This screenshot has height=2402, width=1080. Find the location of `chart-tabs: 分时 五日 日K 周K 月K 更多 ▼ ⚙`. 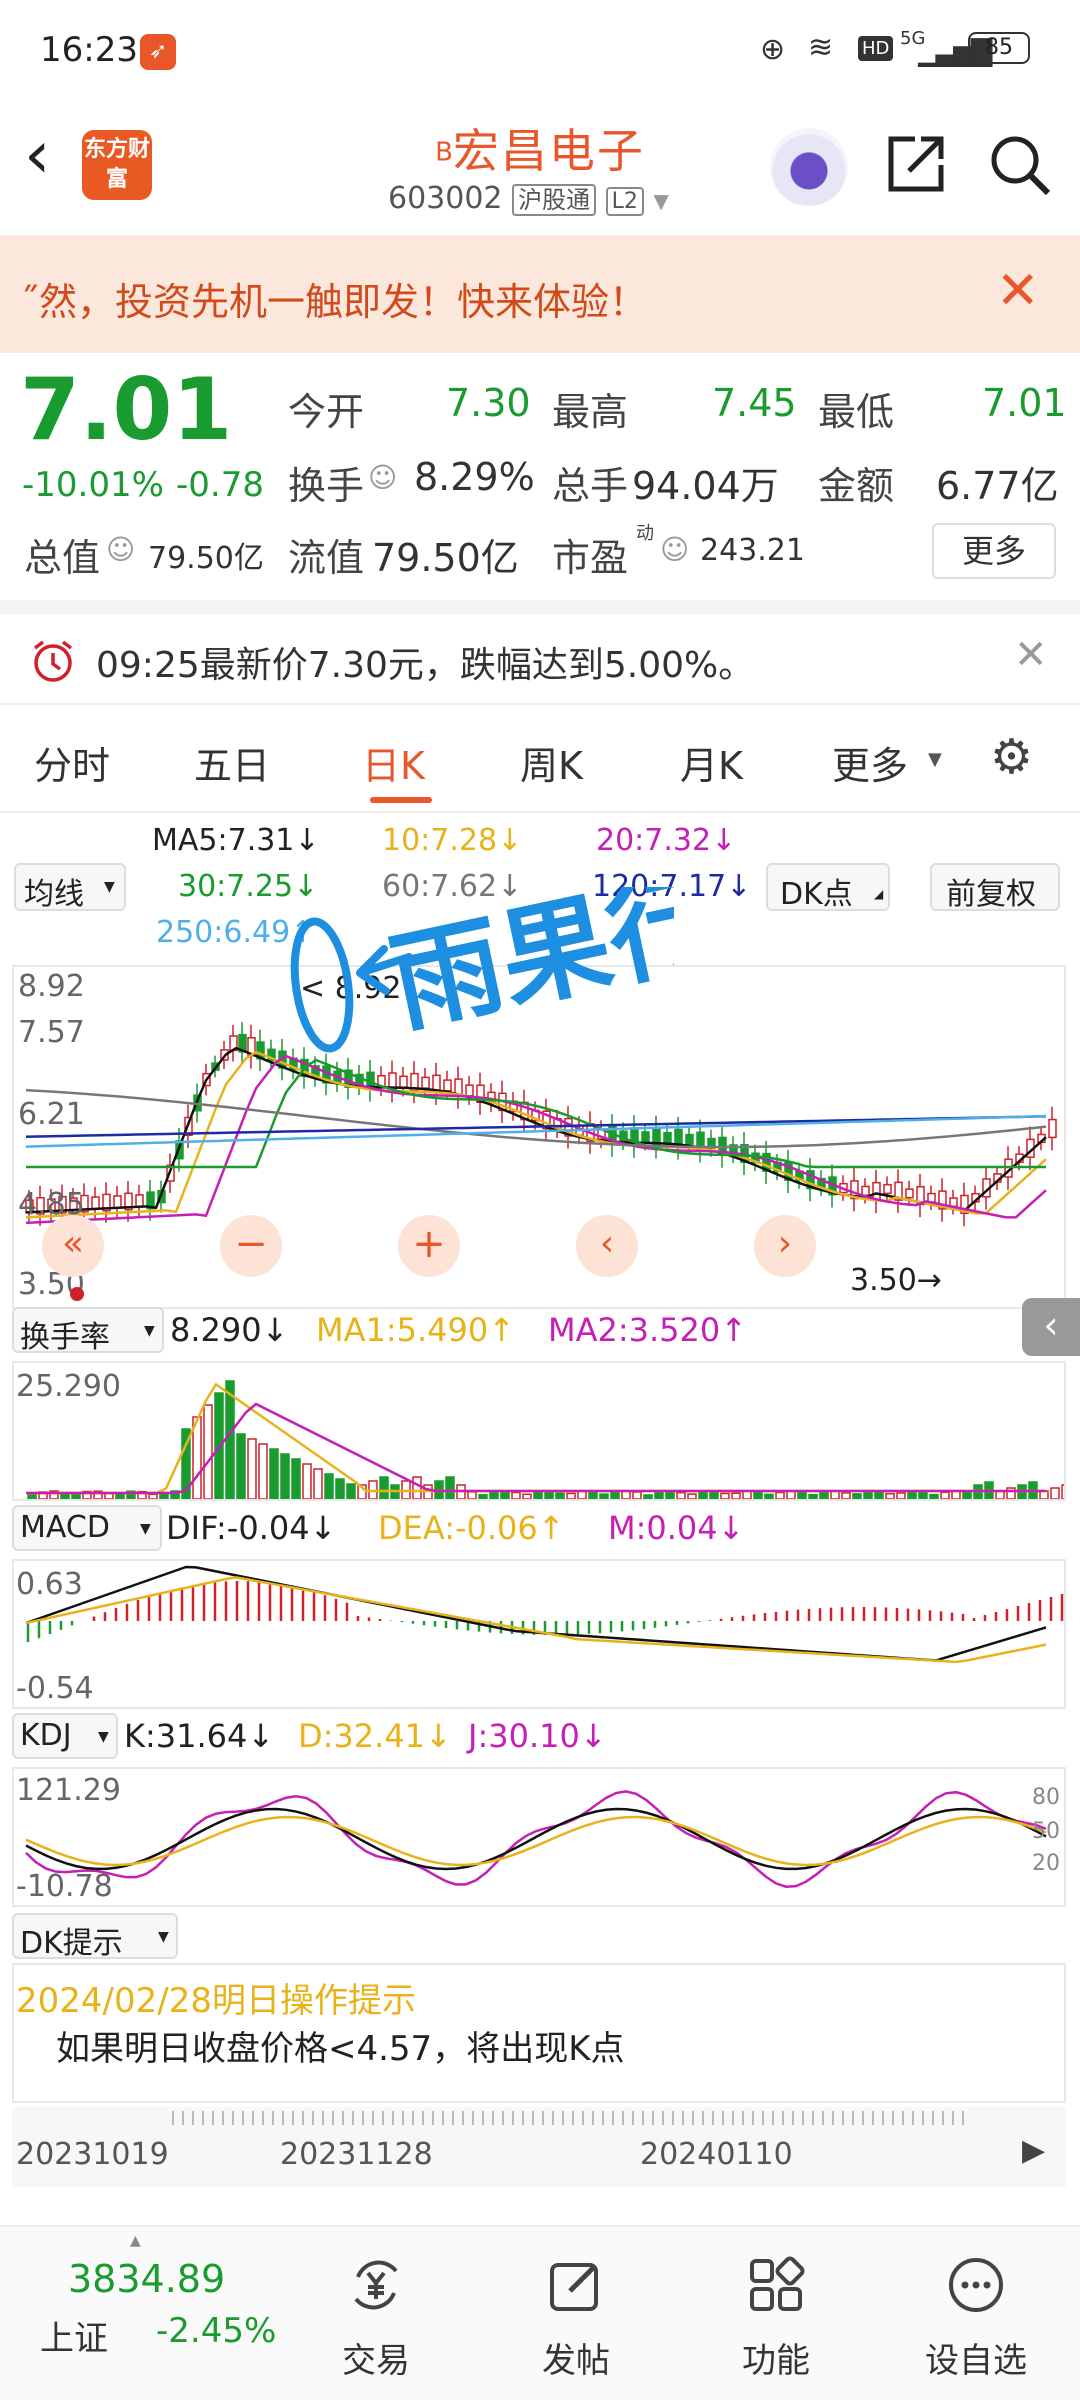

chart-tabs: 分时 五日 日K 周K 月K 更多 ▼ ⚙ is located at coordinates (540, 759).